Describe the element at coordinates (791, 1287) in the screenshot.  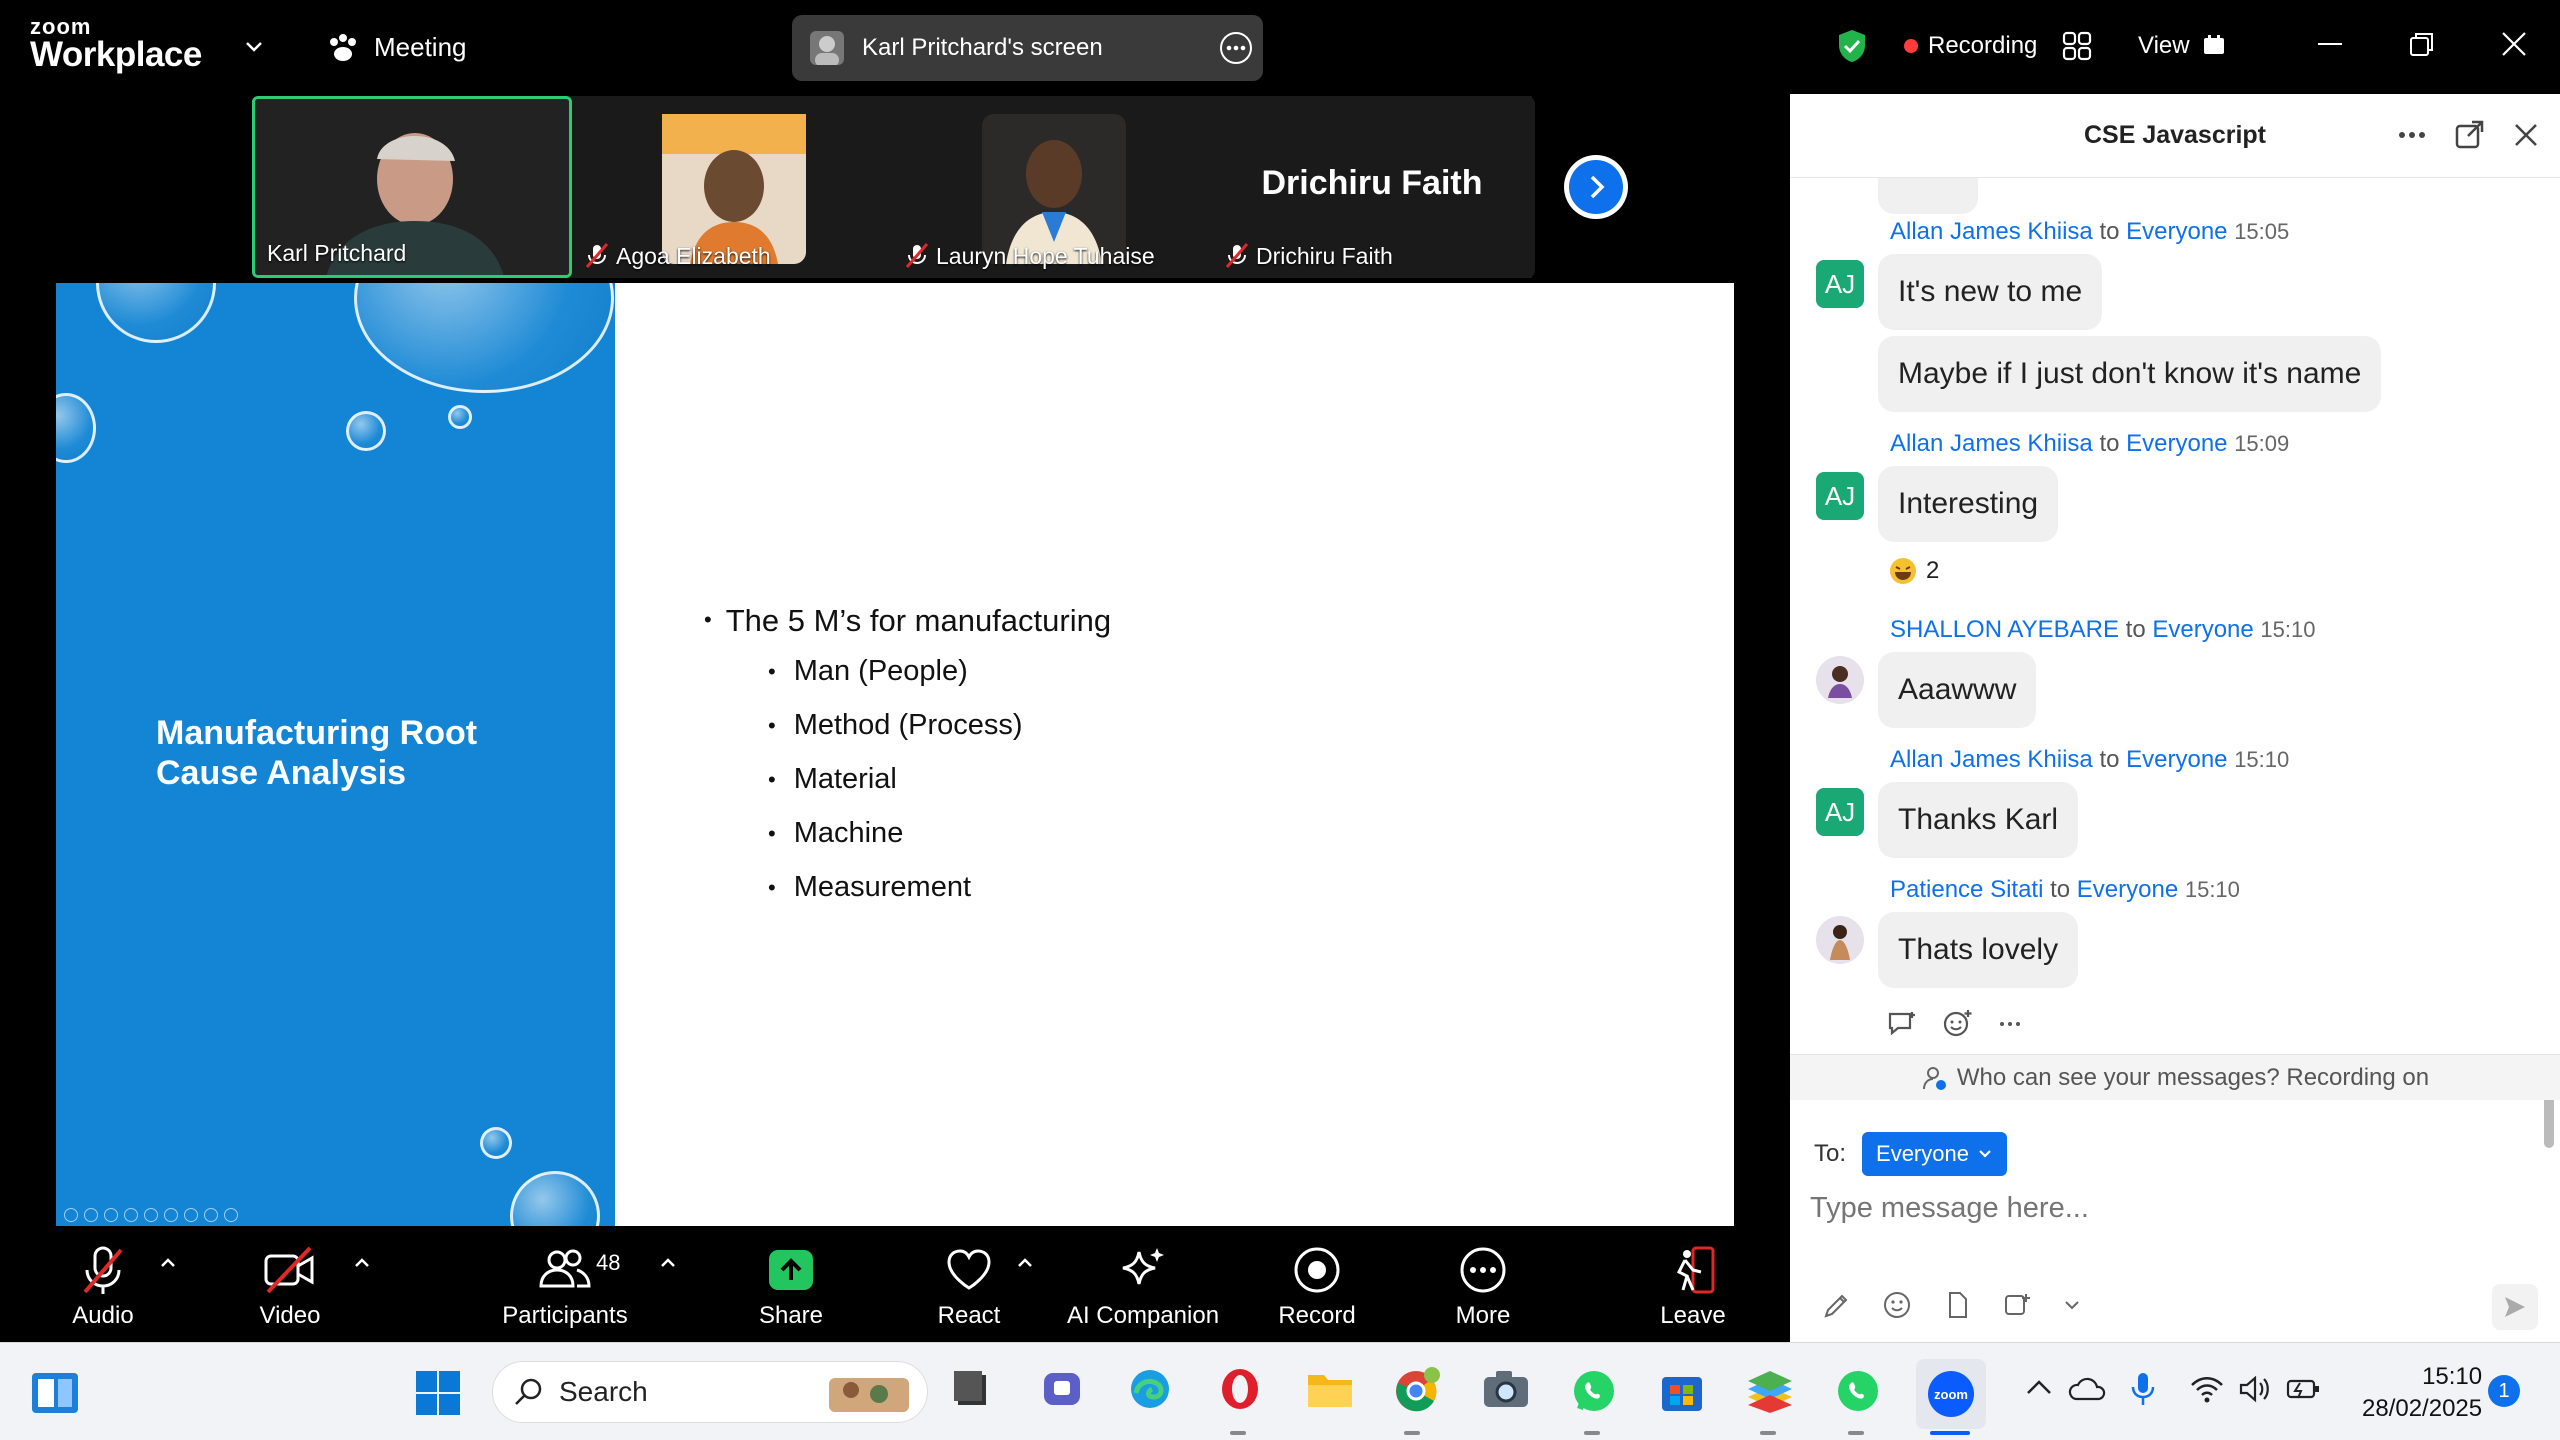
I see `share-button: Share` at that location.